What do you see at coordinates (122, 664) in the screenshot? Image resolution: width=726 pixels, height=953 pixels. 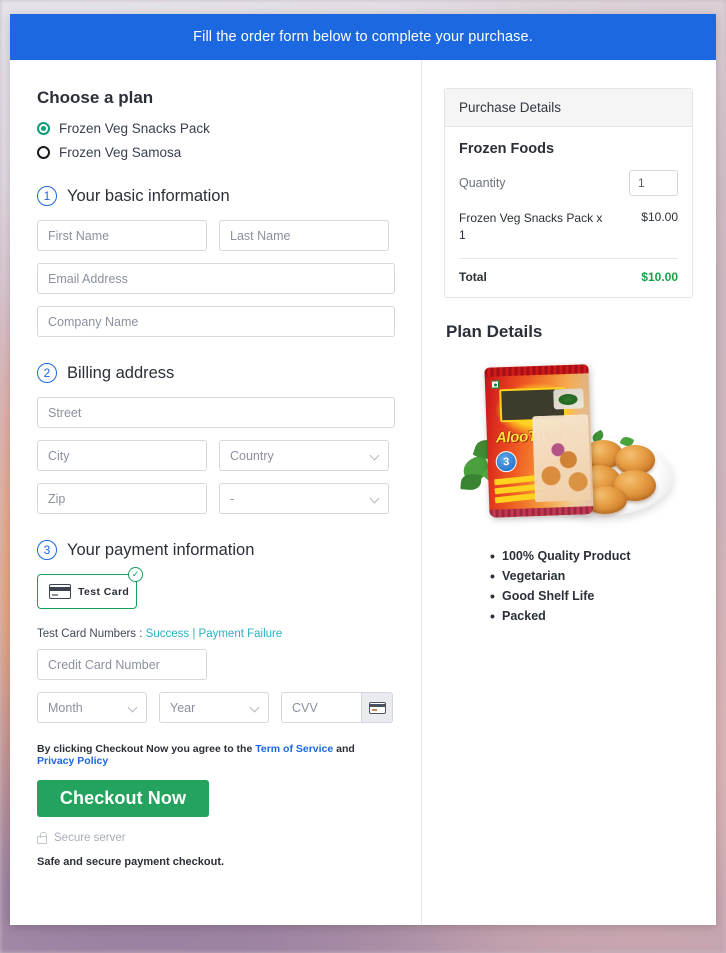 I see `credit-card-number-input` at bounding box center [122, 664].